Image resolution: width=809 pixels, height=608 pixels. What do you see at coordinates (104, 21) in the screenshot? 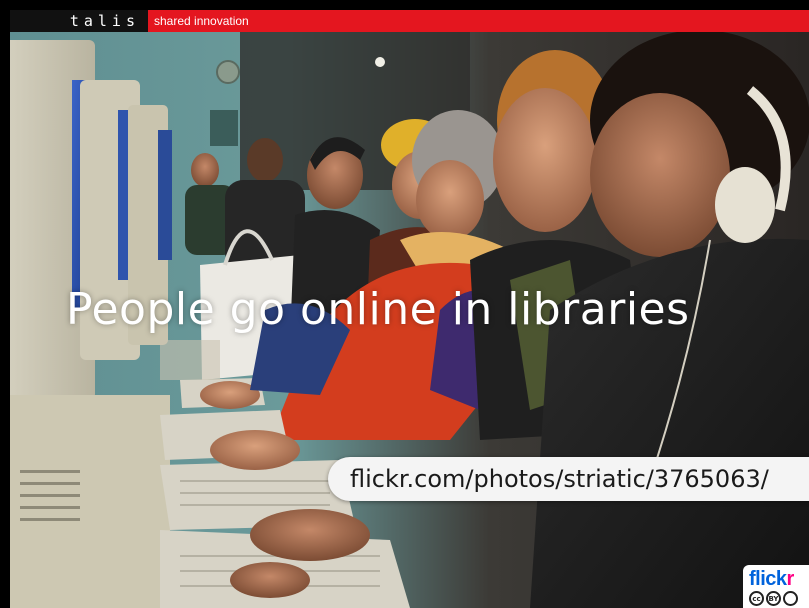
I see `brand-name: talis` at bounding box center [104, 21].